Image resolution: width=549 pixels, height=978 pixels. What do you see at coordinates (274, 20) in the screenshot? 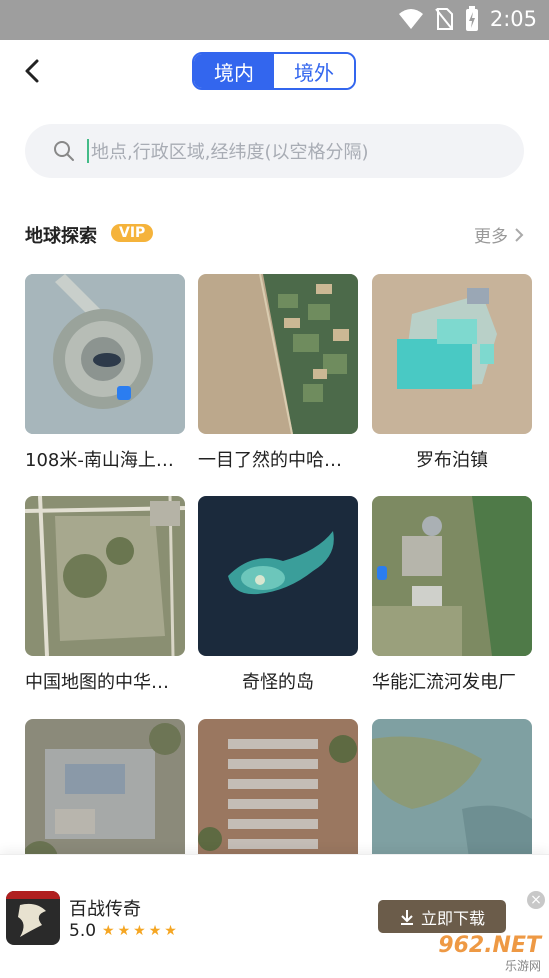
I see `status-bar: 2:05` at bounding box center [274, 20].